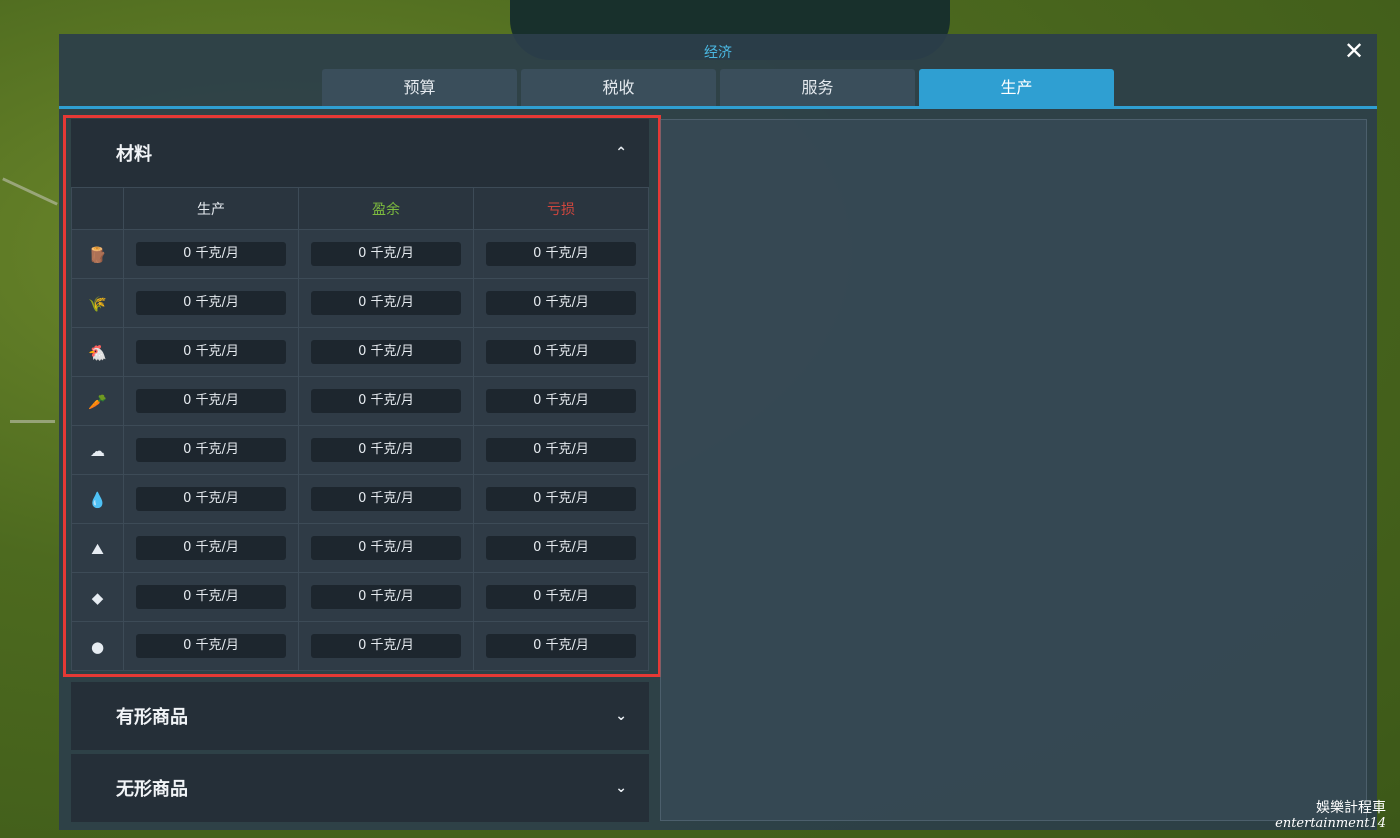 This screenshot has height=838, width=1400. Describe the element at coordinates (1354, 51) in the screenshot. I see `close-button: ✕` at that location.